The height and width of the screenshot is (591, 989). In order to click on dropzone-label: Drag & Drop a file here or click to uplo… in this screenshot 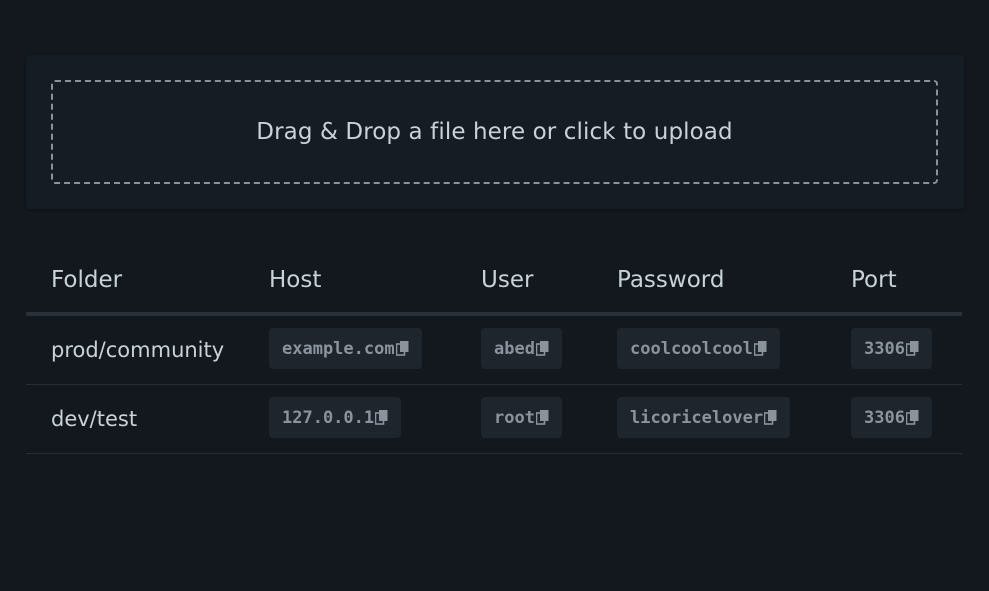, I will do `click(494, 132)`.